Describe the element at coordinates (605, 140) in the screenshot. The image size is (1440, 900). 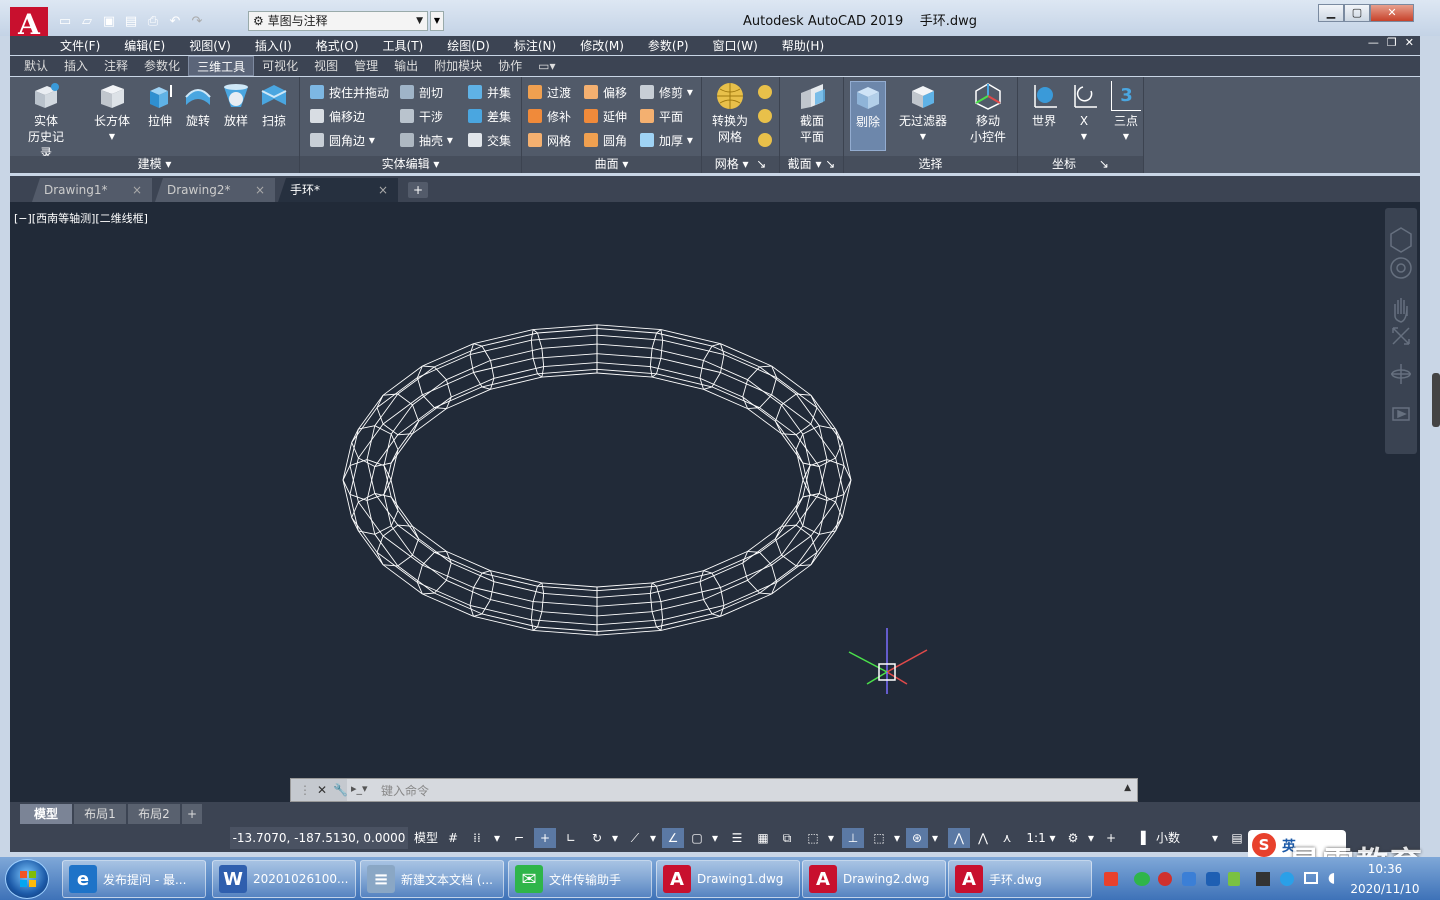
I see `surface-fillet-button: 圆角` at that location.